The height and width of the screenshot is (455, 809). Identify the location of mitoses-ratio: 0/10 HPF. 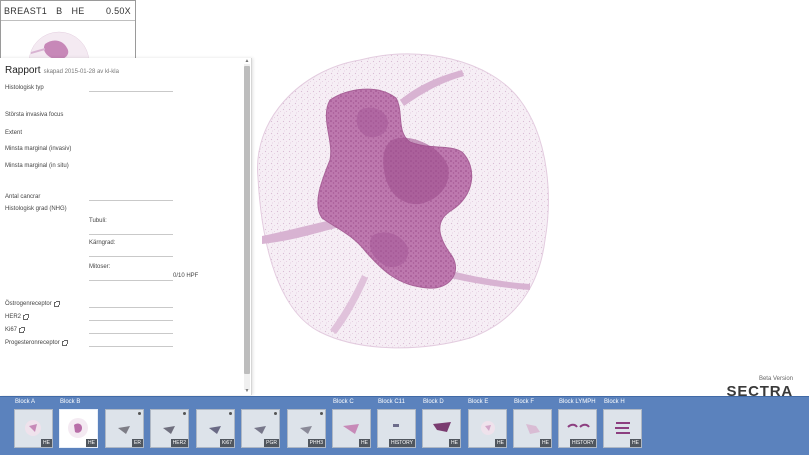
(186, 276).